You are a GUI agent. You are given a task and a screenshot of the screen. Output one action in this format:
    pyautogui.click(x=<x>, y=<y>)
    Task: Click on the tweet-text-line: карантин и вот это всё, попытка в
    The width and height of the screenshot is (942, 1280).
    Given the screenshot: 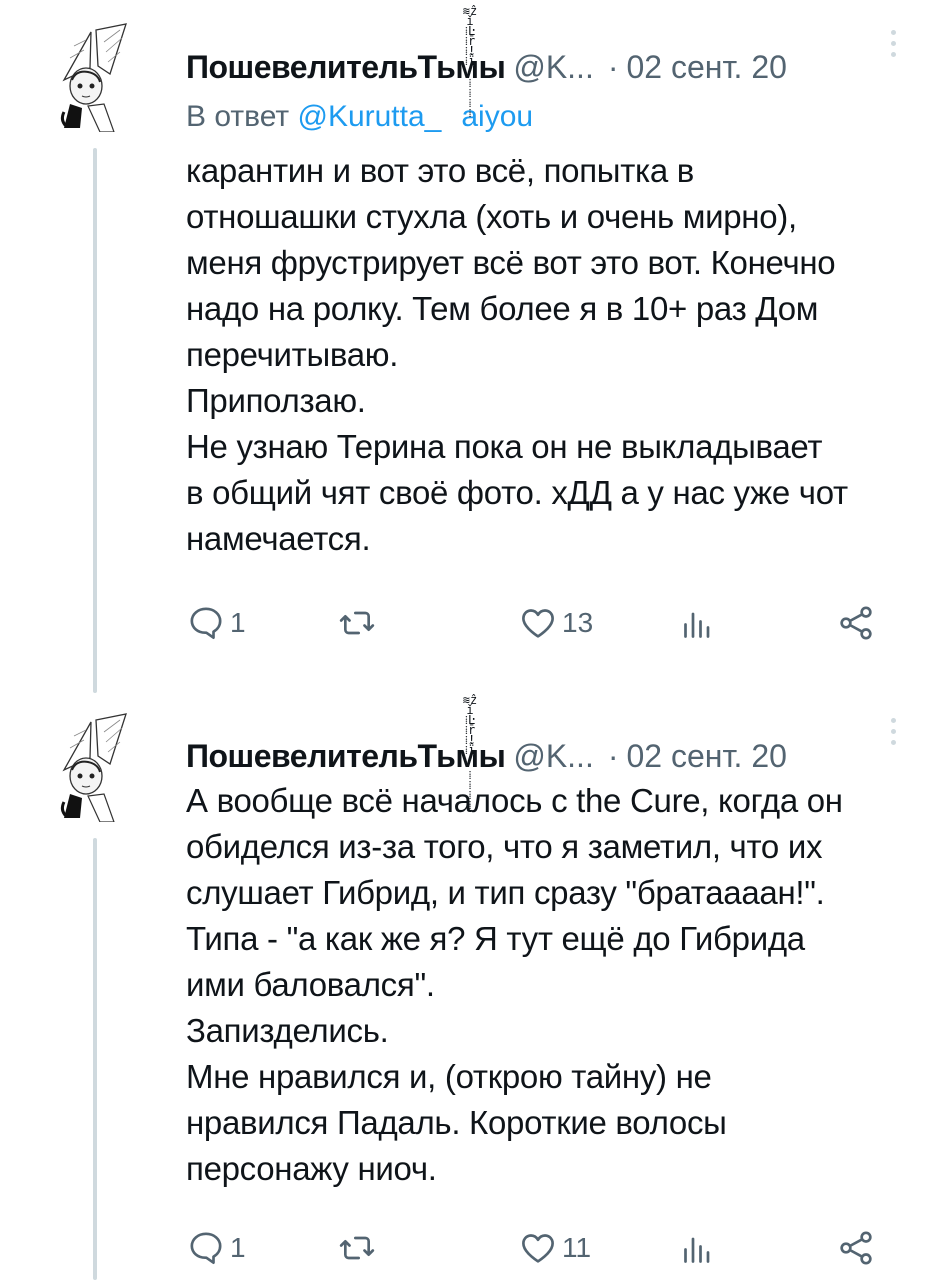 What is the action you would take?
    pyautogui.click(x=440, y=170)
    